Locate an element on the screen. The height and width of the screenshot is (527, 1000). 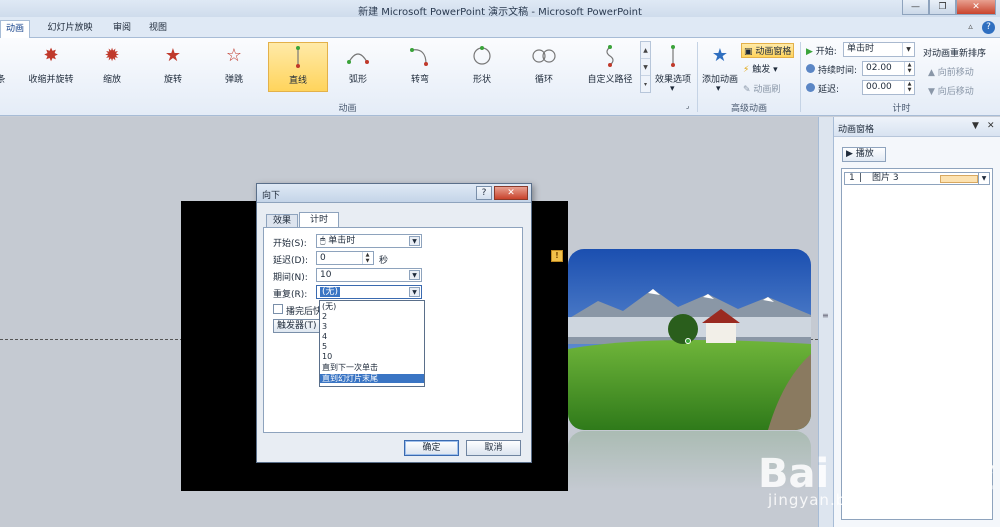
anim-turn-path: 转弯 is located at coordinates (420, 67).